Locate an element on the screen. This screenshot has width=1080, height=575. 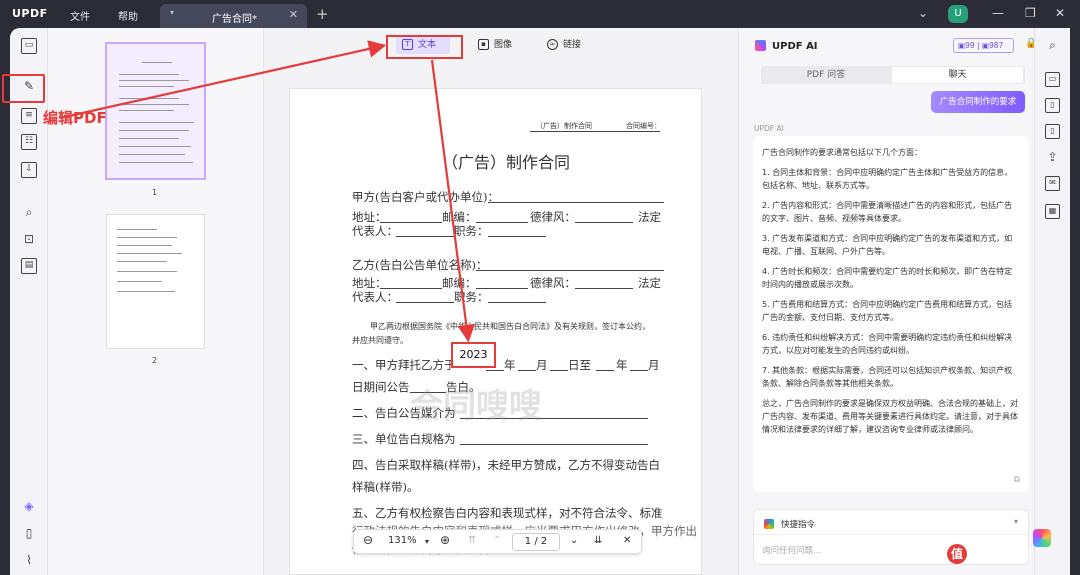
reader-mode-icon: ▭ is located at coordinates (29, 46).